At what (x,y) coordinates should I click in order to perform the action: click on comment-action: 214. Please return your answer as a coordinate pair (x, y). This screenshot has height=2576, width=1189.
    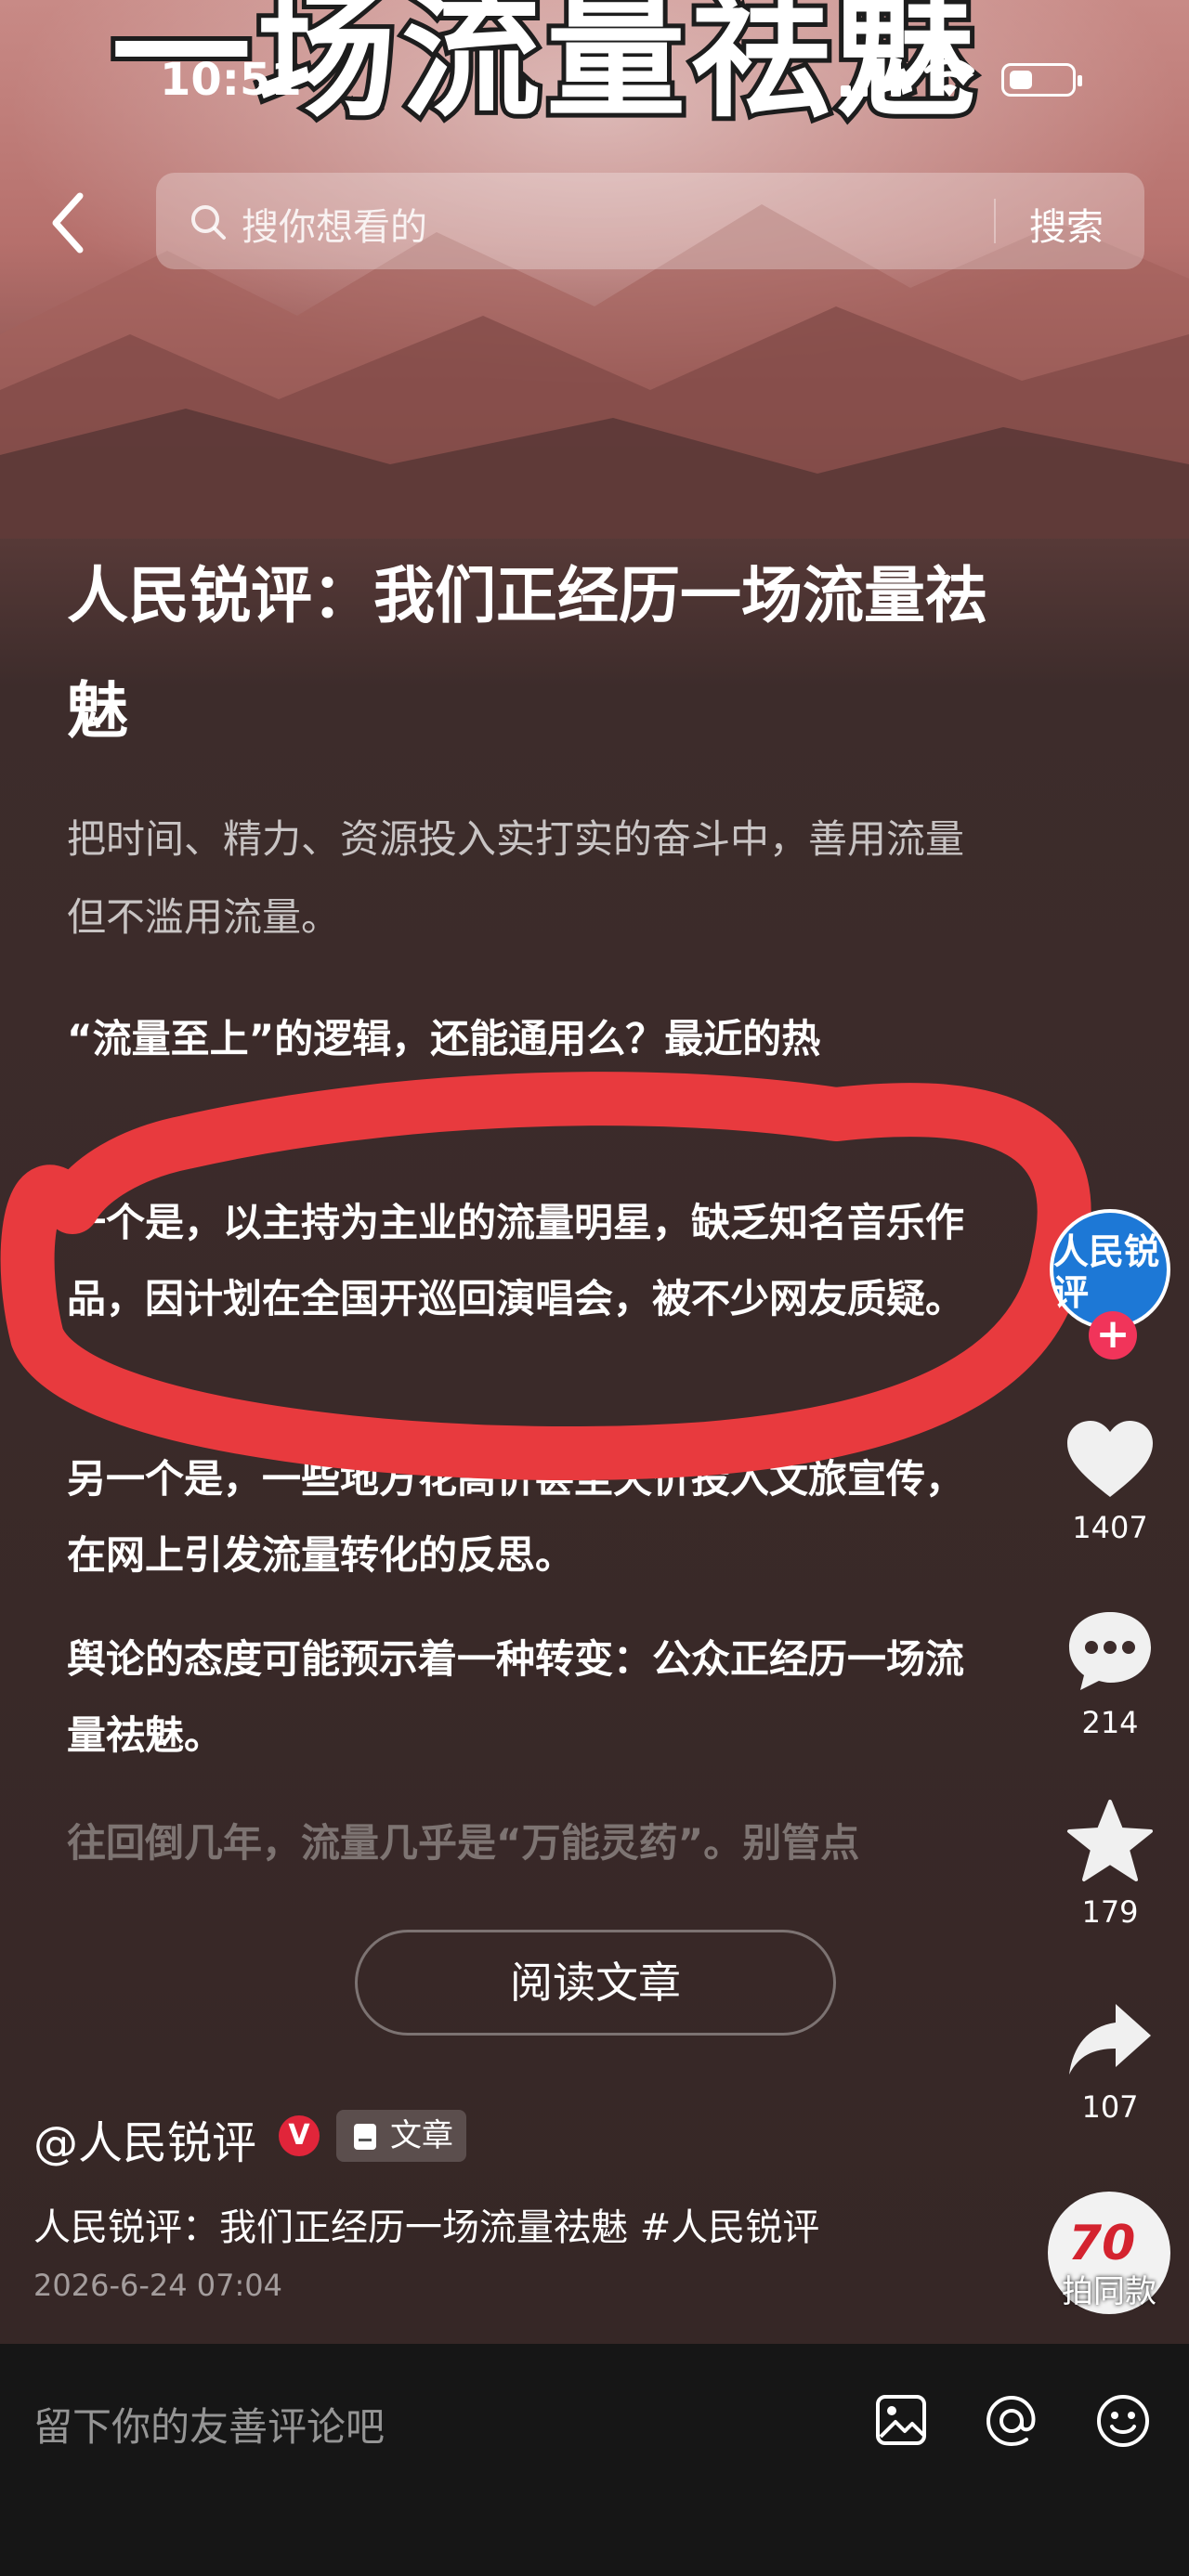
    Looking at the image, I should click on (1110, 1674).